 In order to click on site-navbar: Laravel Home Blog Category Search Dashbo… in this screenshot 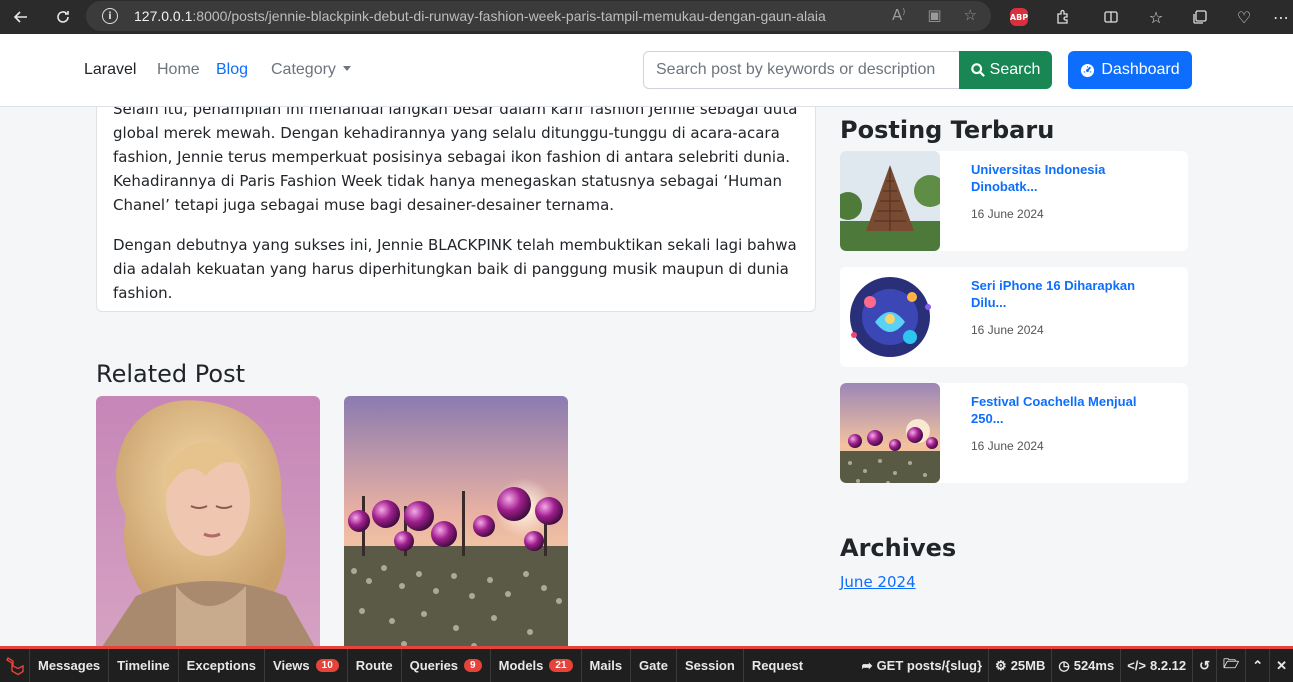, I will do `click(646, 70)`.